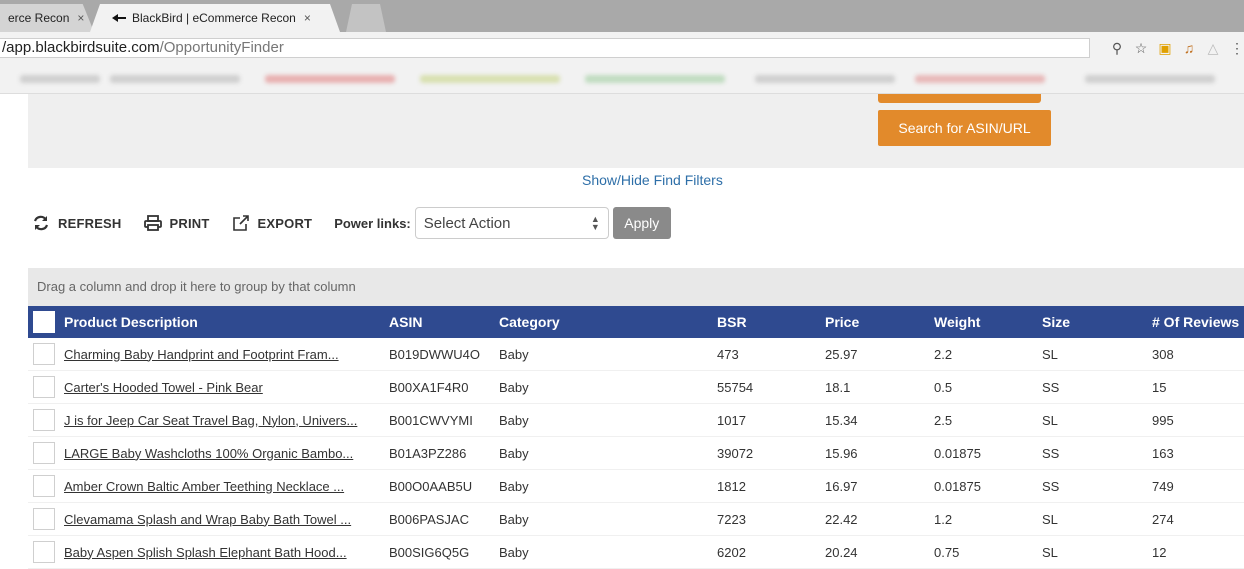 This screenshot has height=569, width=1244. Describe the element at coordinates (226, 322) in the screenshot. I see `column-header-description: Product Description` at that location.